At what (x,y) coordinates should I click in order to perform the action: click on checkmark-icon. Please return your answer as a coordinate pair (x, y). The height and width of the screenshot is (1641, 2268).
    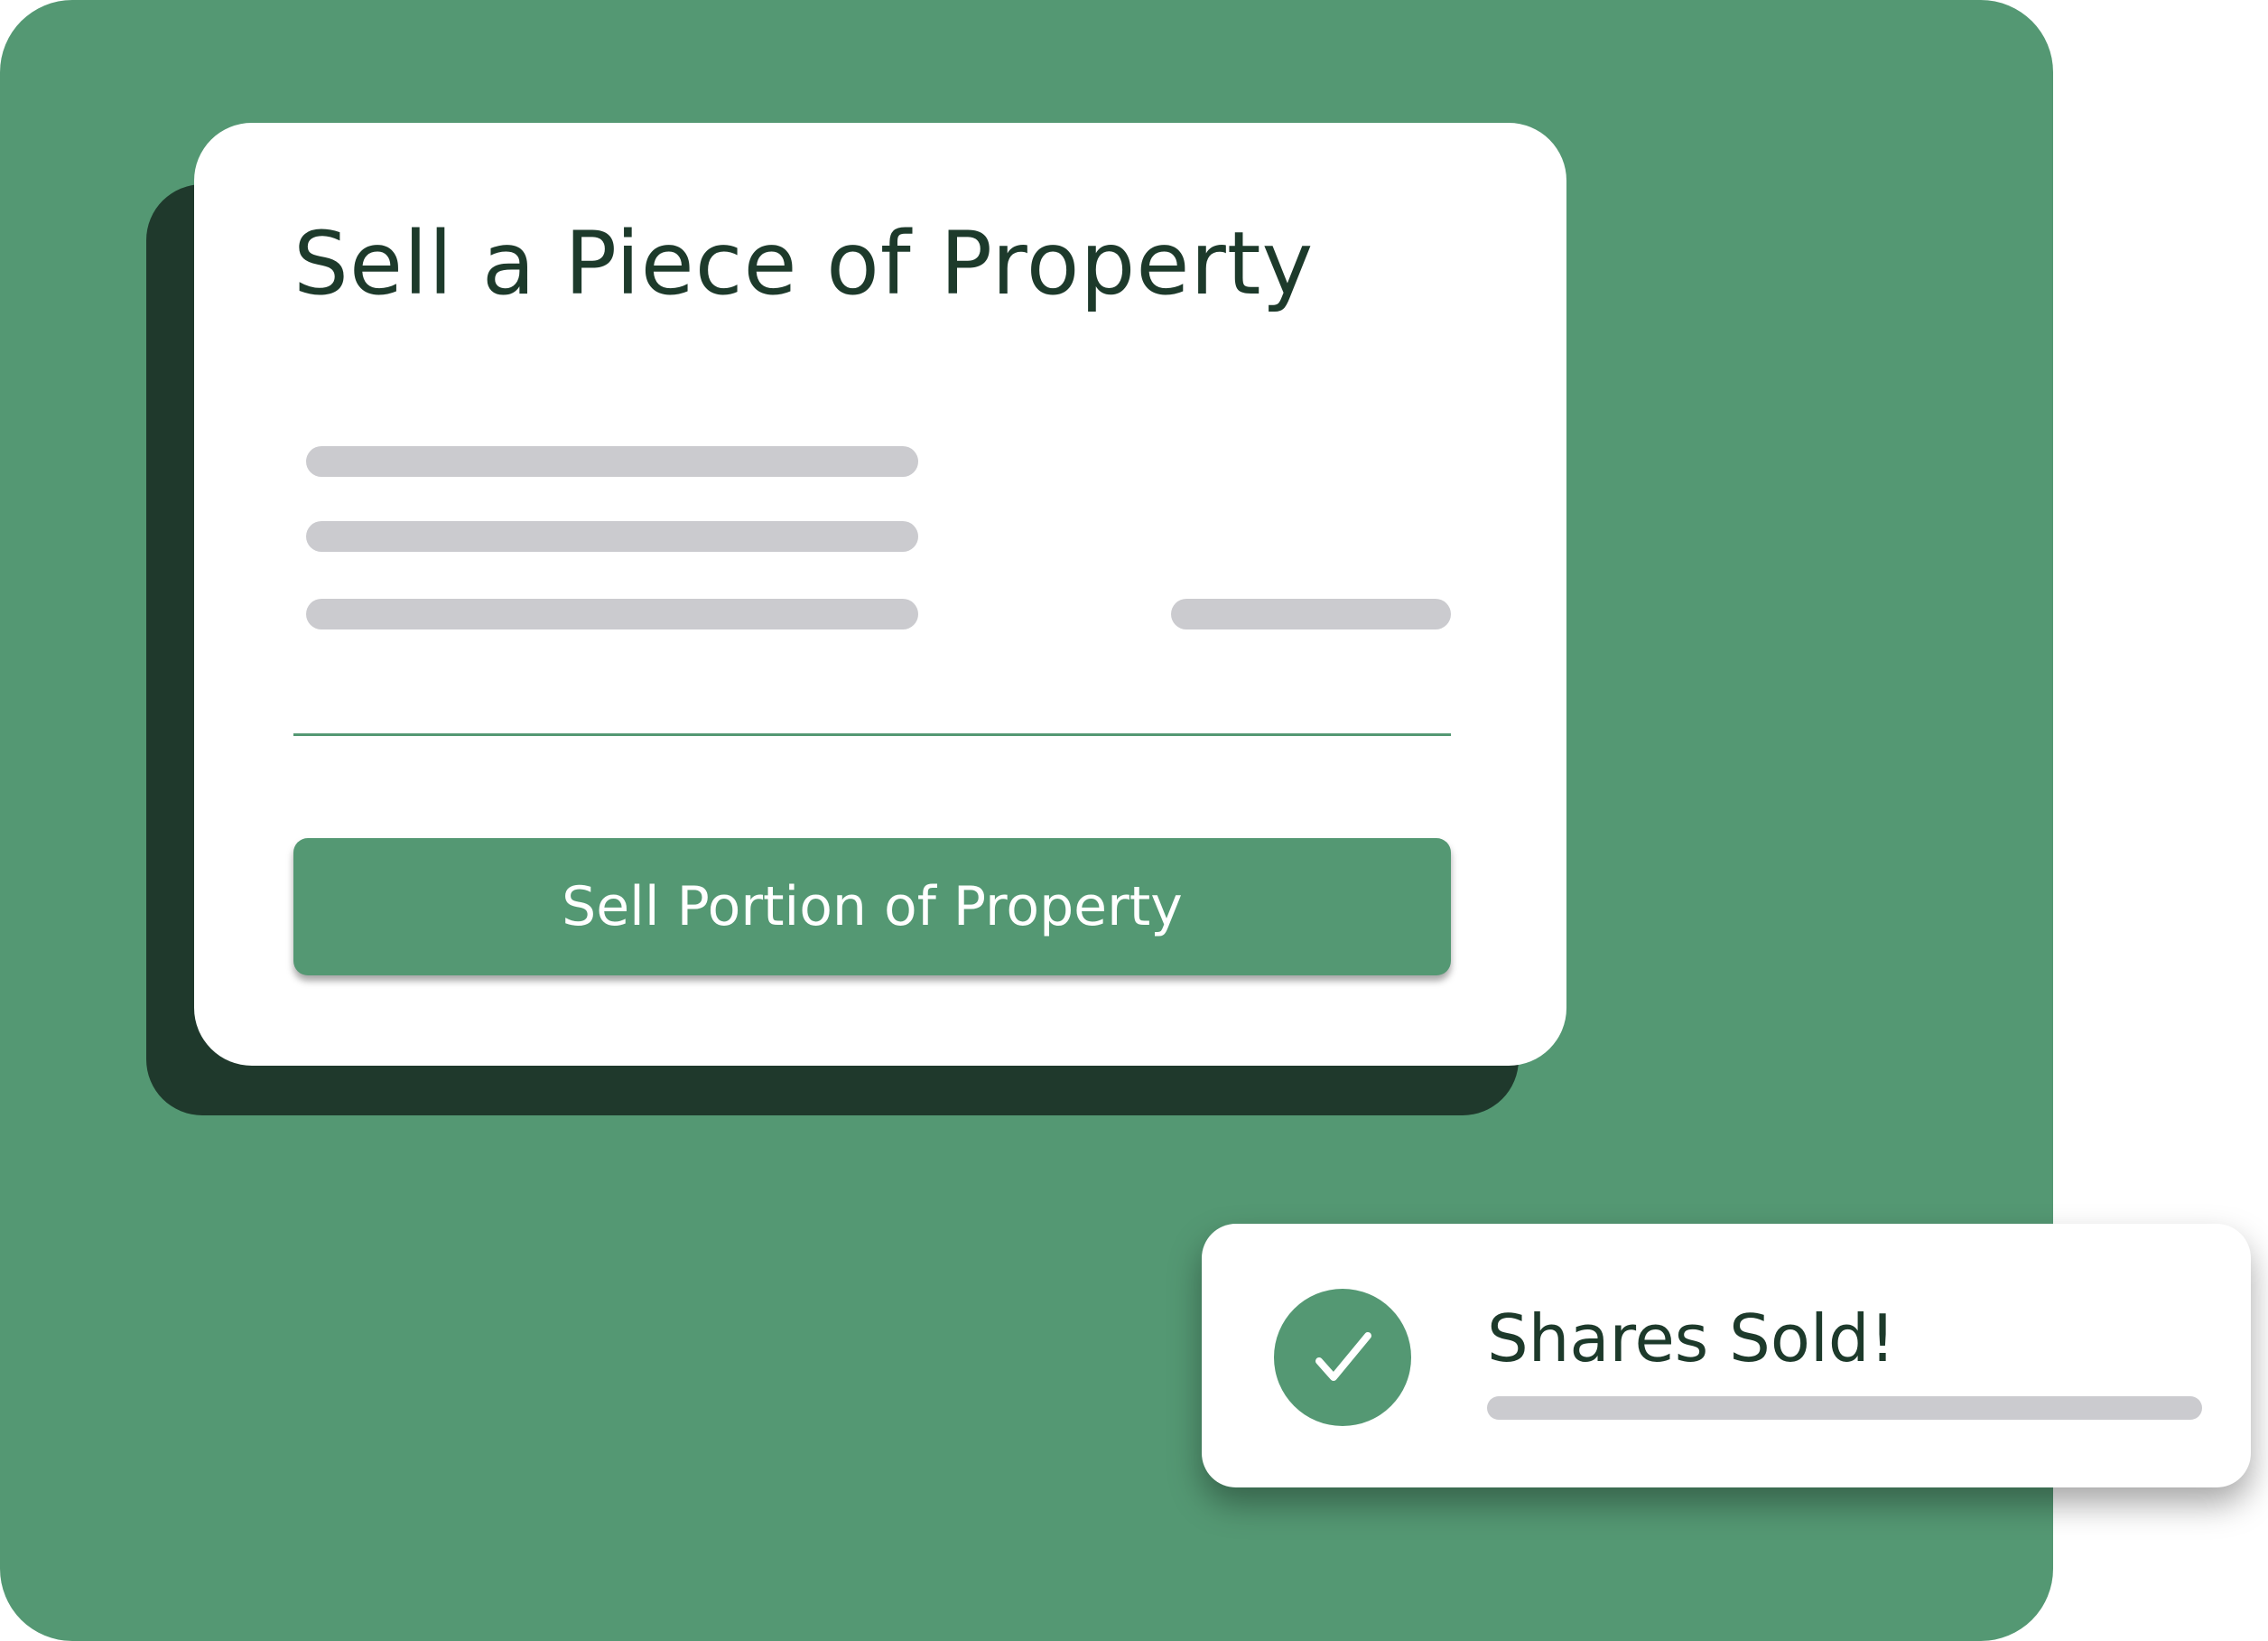
    Looking at the image, I should click on (1343, 1356).